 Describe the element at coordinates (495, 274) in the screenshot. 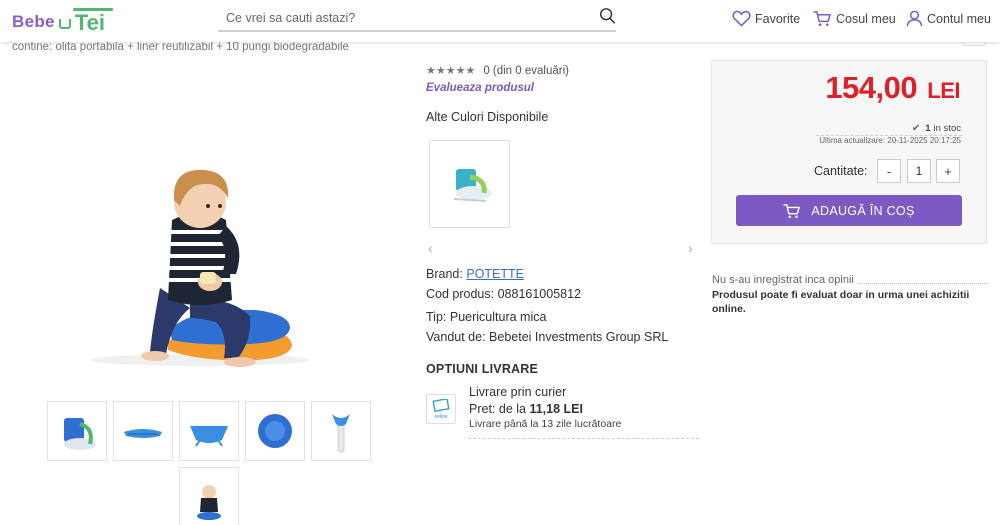

I see `brand-link: POTETTE` at that location.